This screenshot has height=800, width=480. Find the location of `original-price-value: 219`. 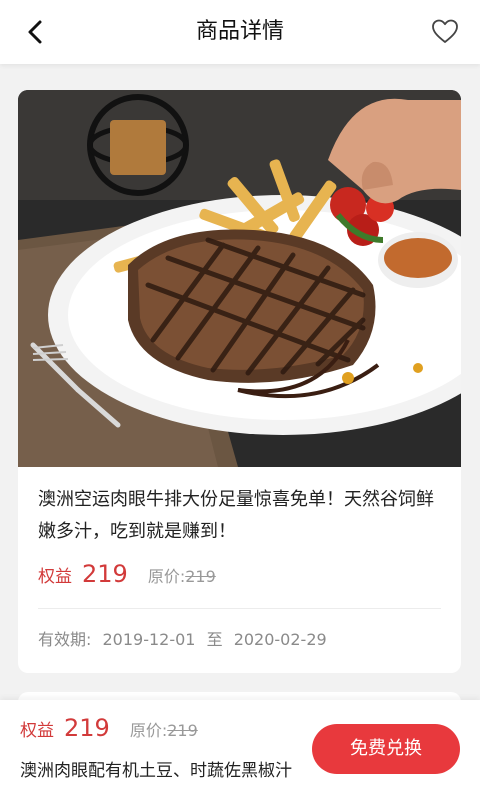

original-price-value: 219 is located at coordinates (200, 576).